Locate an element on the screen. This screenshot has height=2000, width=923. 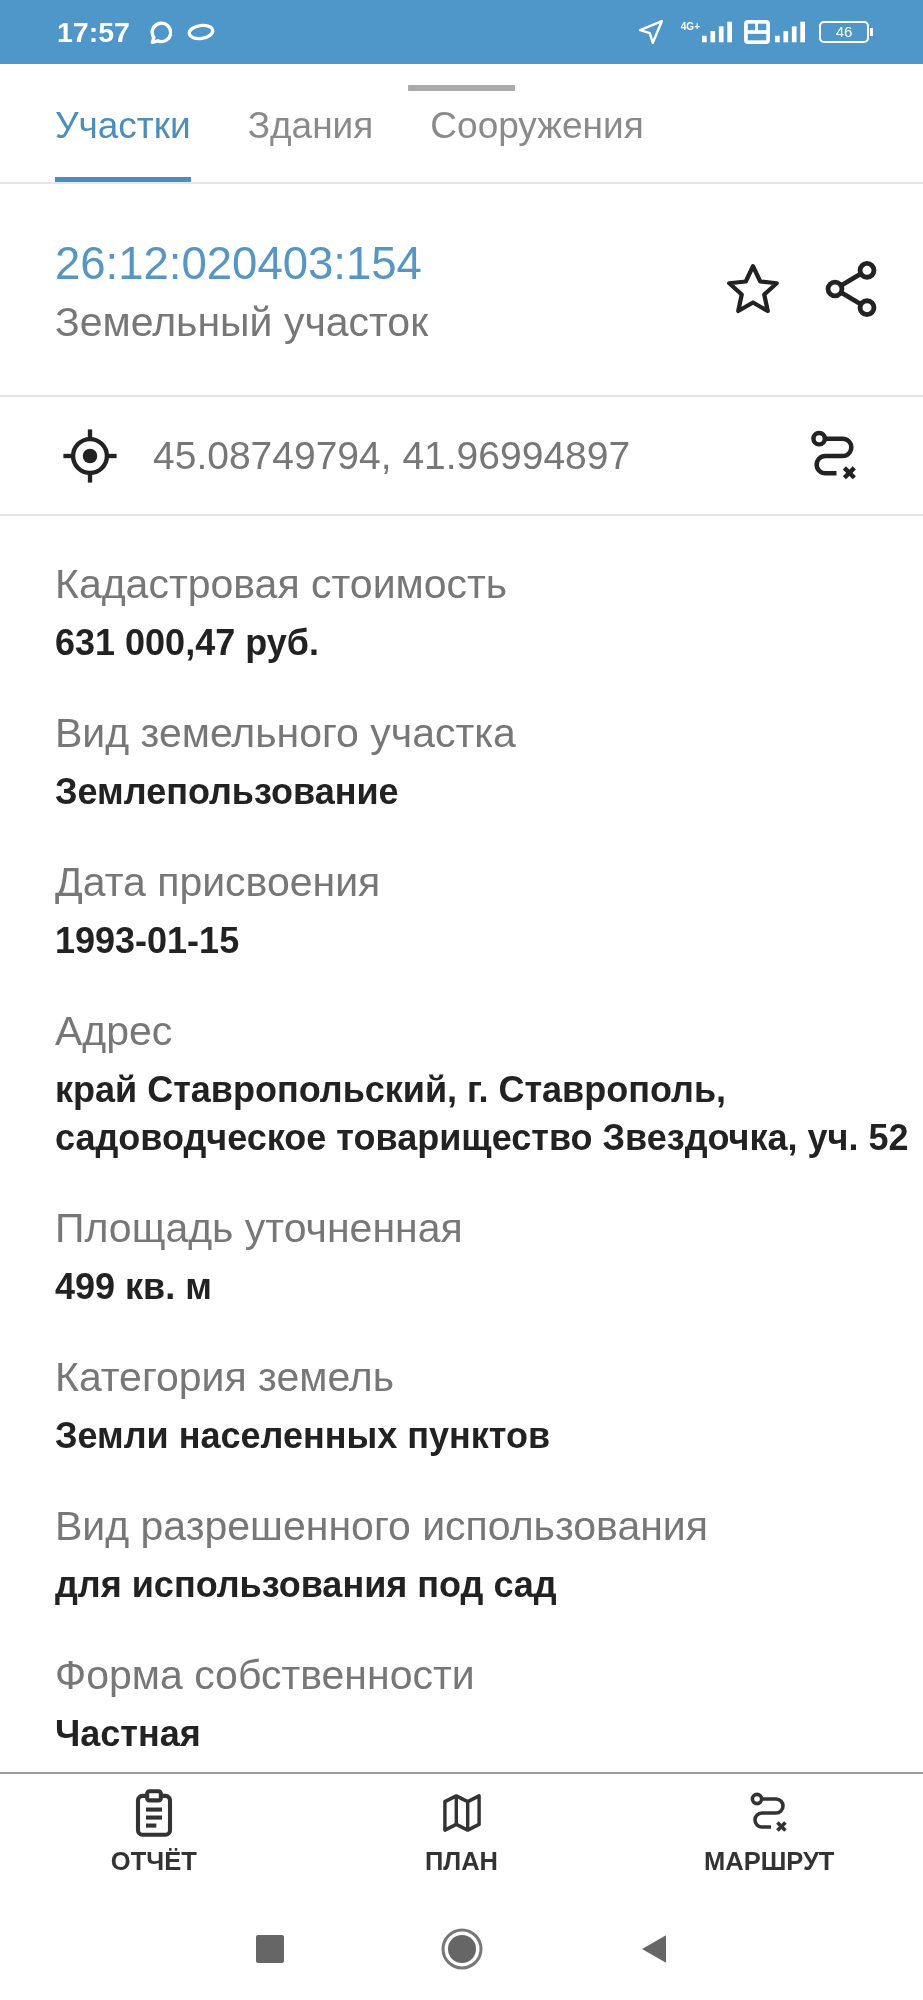
field-label: Площадь уточненная is located at coordinates (259, 1228).